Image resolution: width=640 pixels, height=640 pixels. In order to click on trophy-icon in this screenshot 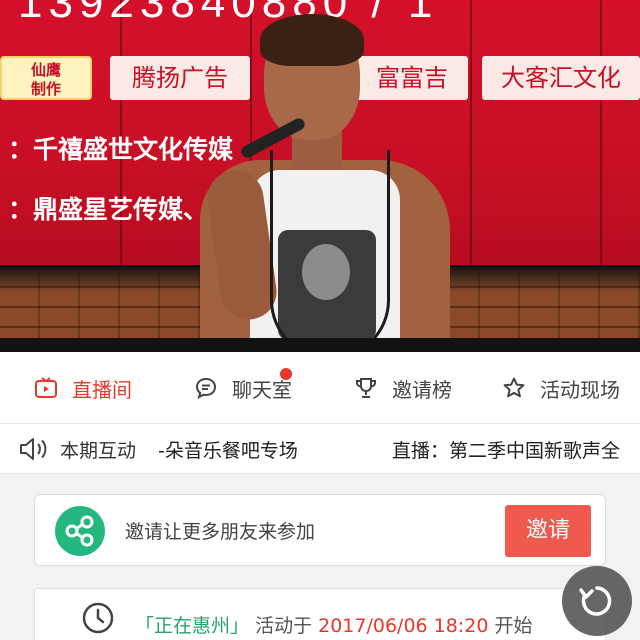, I will do `click(366, 388)`.